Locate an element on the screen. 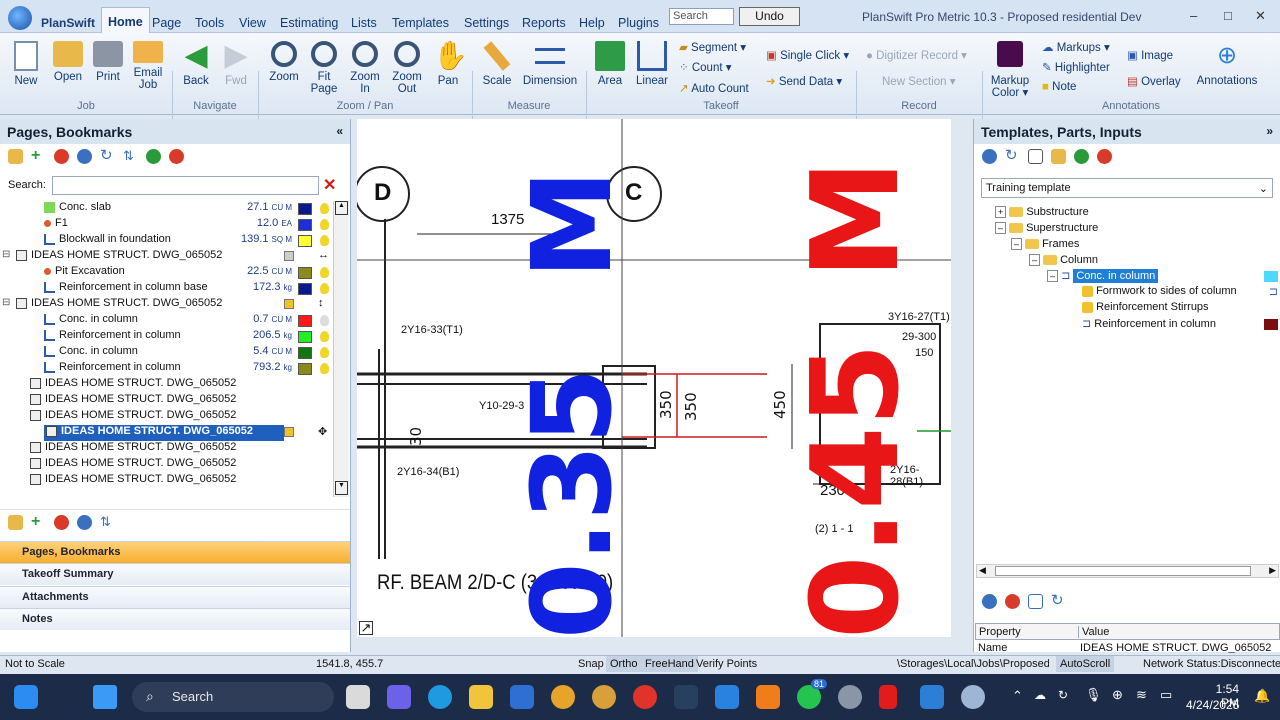 This screenshot has height=720, width=1280. scroll-up-icon: ▲ is located at coordinates (341, 208).